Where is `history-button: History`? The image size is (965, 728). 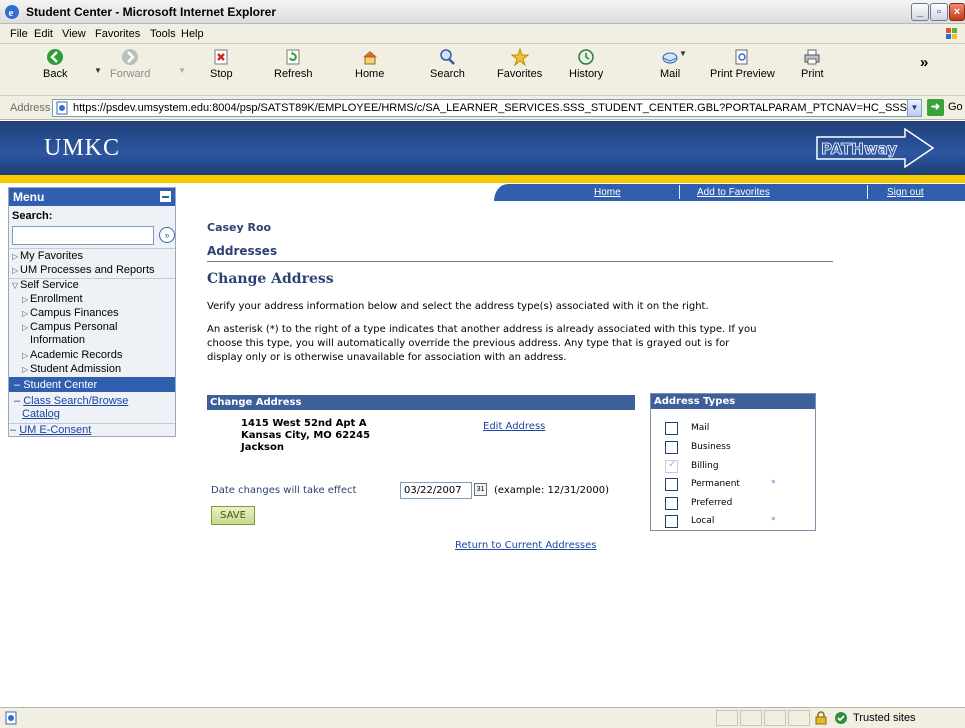
history-button: History is located at coordinates (586, 64).